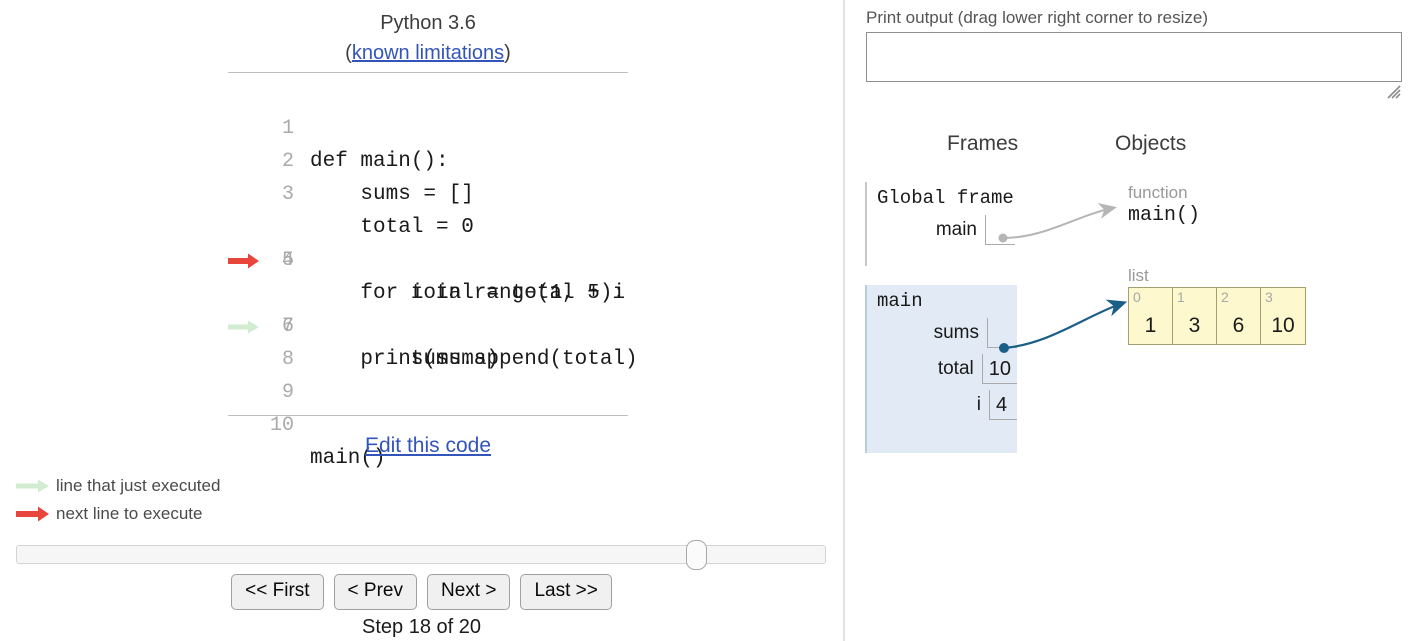  I want to click on variable-row: i 4, so click(942, 405).